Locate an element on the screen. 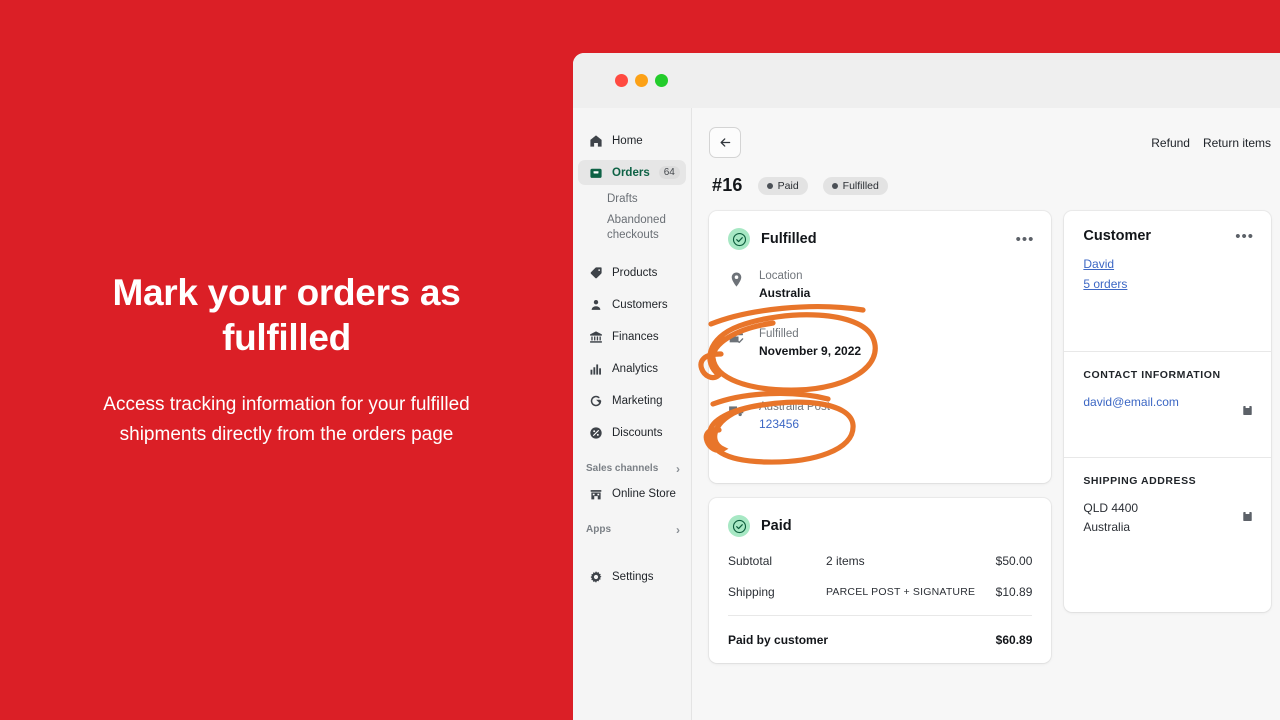 This screenshot has width=1280, height=720. status-badge-fulfilled: Fulfilled is located at coordinates (855, 185).